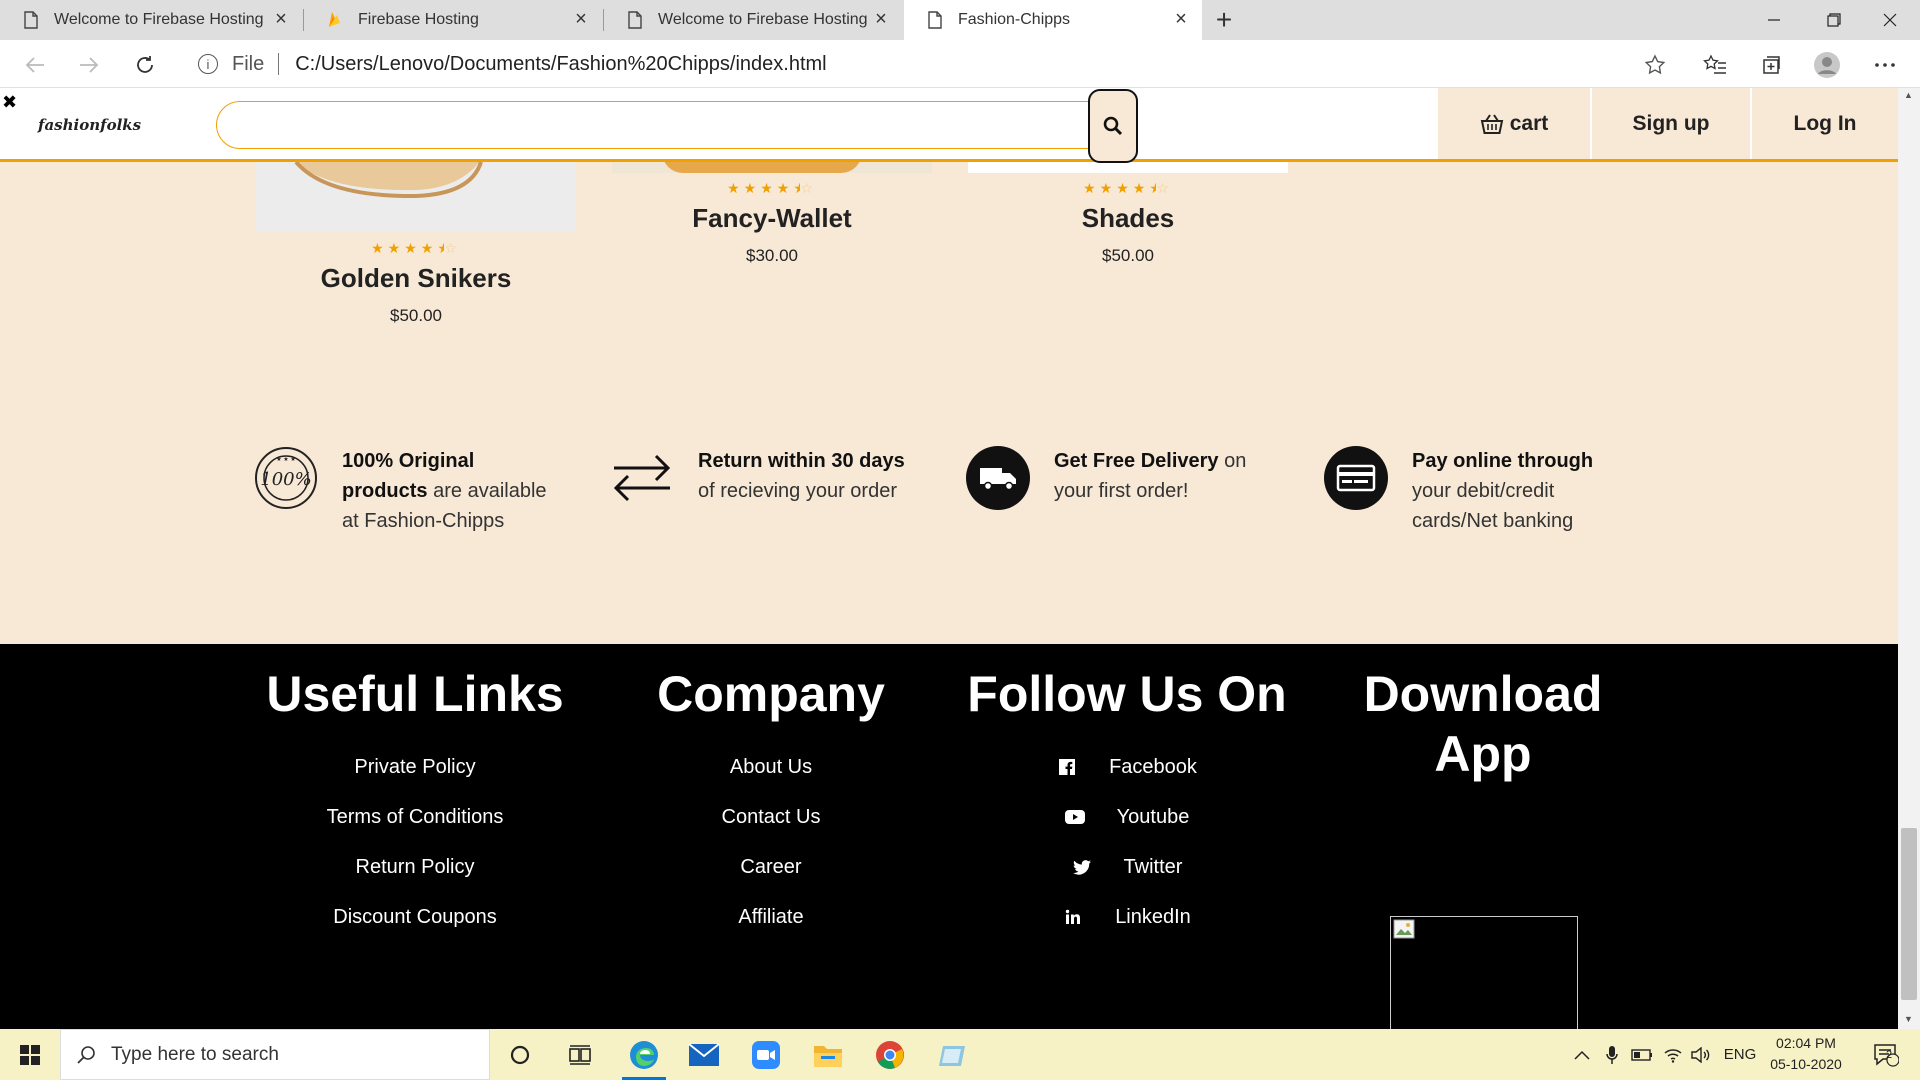  What do you see at coordinates (1484, 972) in the screenshot?
I see `app-download-image-broken` at bounding box center [1484, 972].